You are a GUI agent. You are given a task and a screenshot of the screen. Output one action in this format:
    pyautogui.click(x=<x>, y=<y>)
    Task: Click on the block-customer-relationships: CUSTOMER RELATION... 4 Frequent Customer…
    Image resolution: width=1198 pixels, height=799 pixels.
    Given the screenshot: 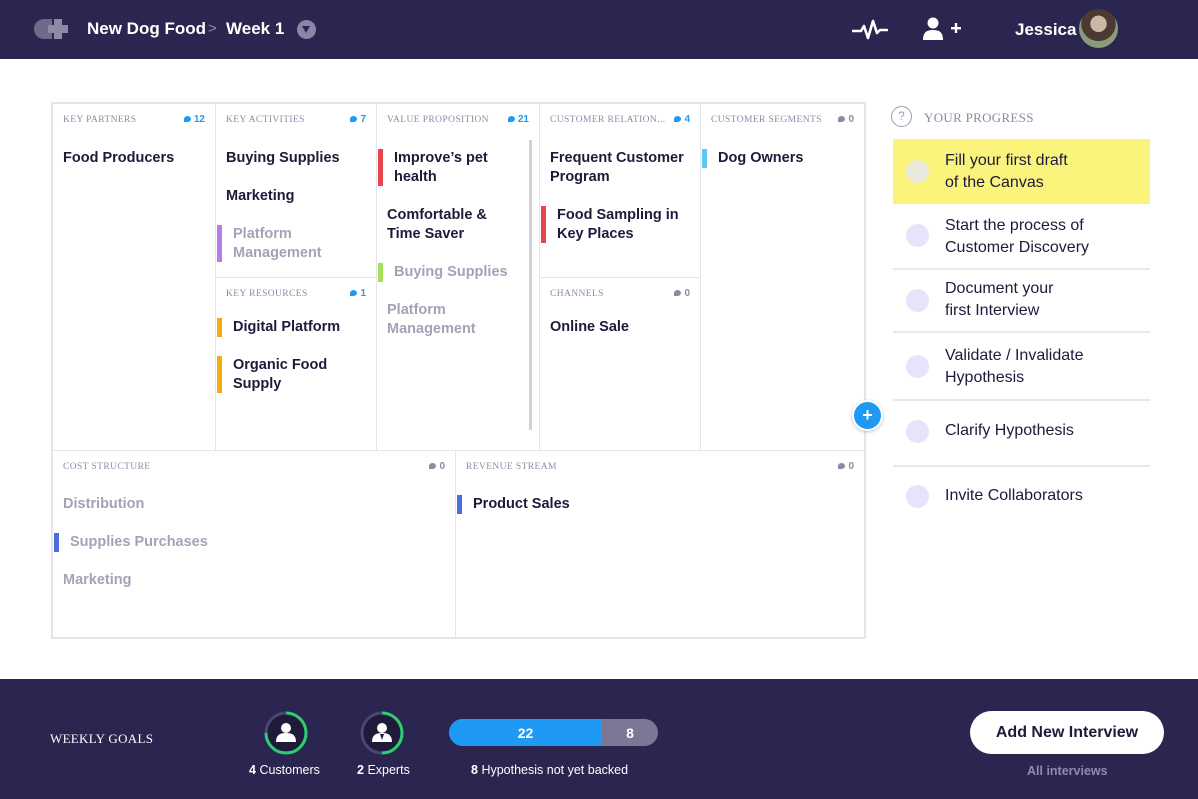 What is the action you would take?
    pyautogui.click(x=620, y=191)
    